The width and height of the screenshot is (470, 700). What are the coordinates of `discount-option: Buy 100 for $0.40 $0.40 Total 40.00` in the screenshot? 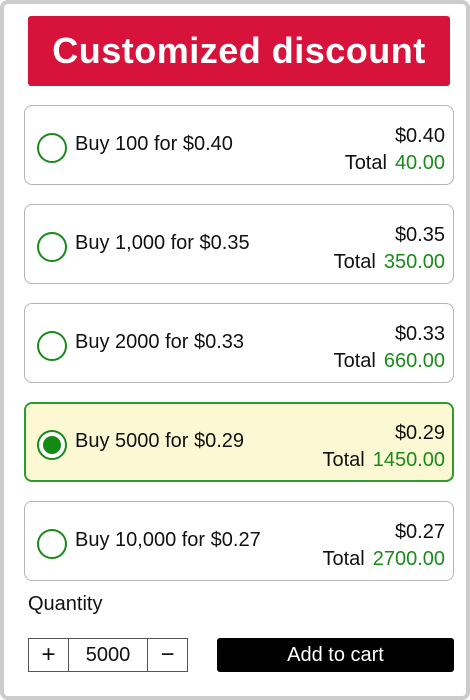 It's located at (239, 145).